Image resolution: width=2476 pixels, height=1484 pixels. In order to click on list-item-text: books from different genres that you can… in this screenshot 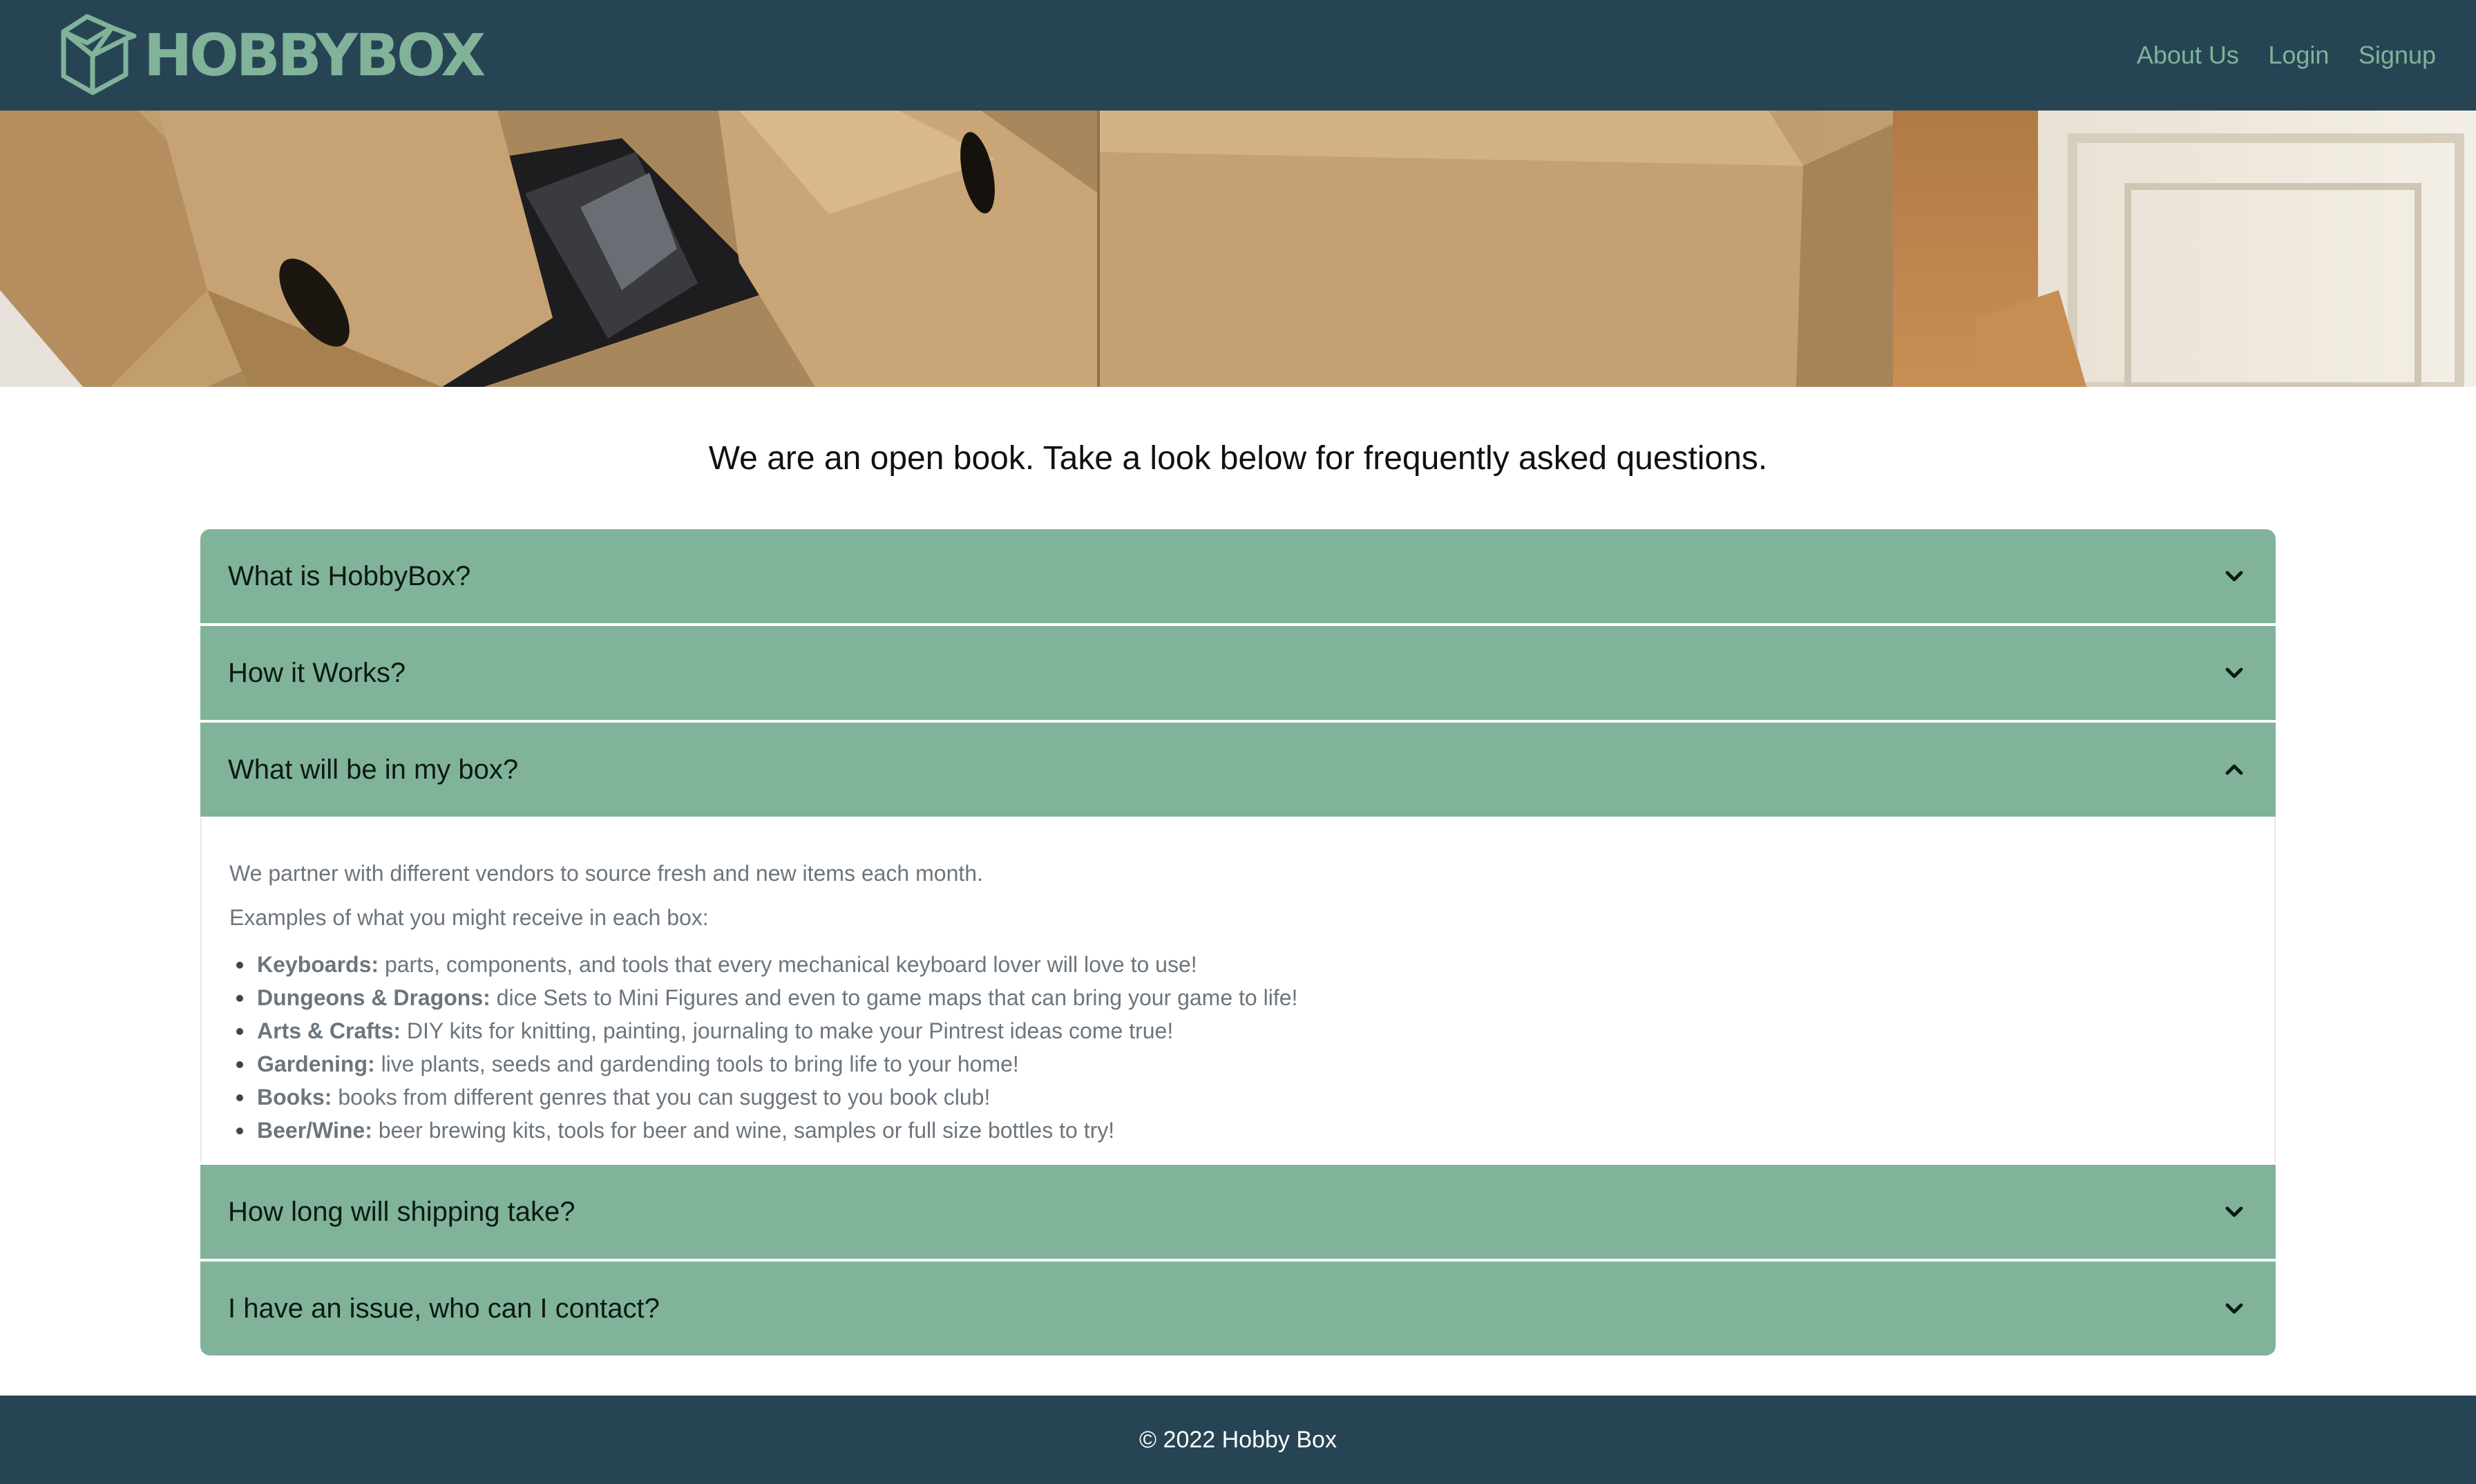, I will do `click(661, 1097)`.